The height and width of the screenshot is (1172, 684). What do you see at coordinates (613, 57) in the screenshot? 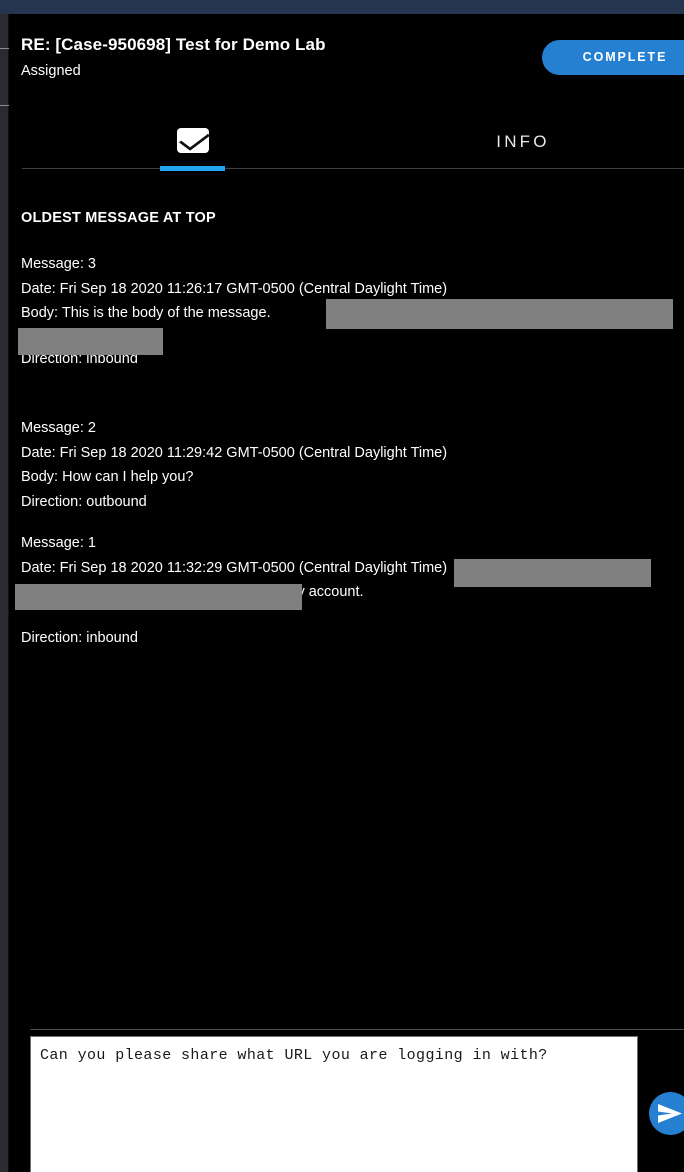
I see `complete-button: COMPLETE` at bounding box center [613, 57].